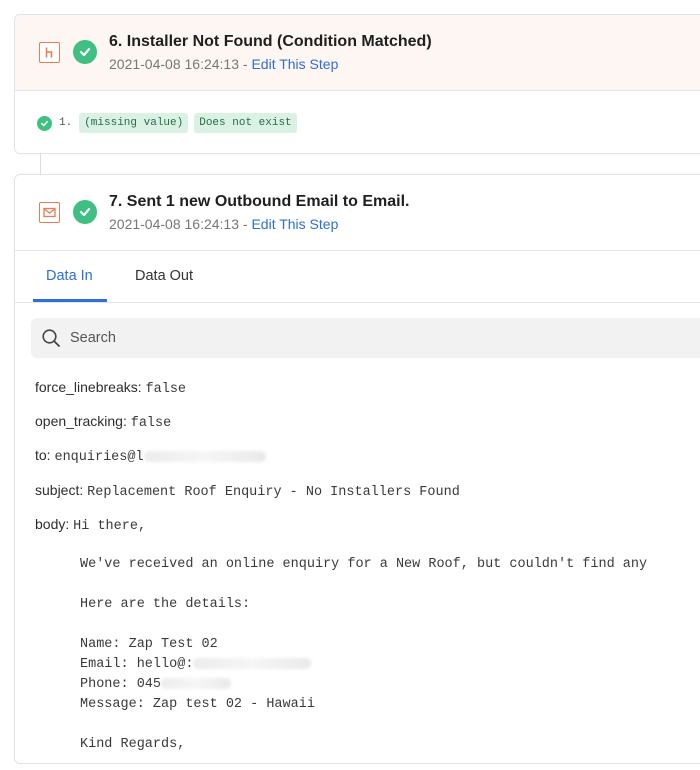  I want to click on body-line: Kind Regards,, so click(133, 744).